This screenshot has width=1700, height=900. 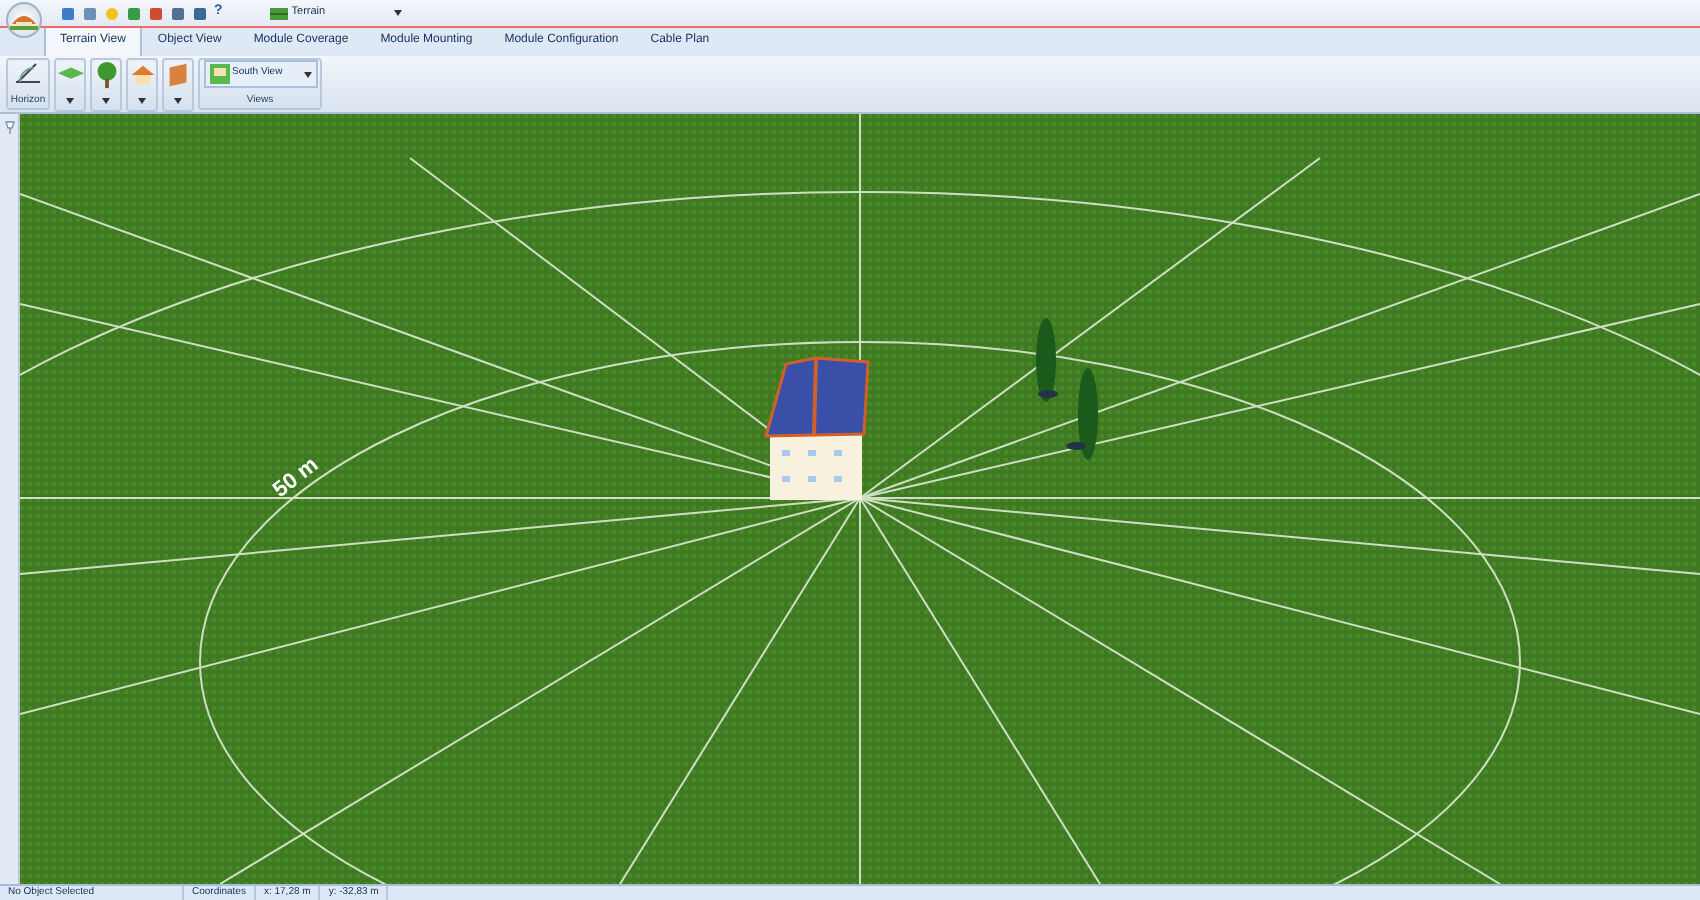 I want to click on pin-icon, so click(x=9, y=127).